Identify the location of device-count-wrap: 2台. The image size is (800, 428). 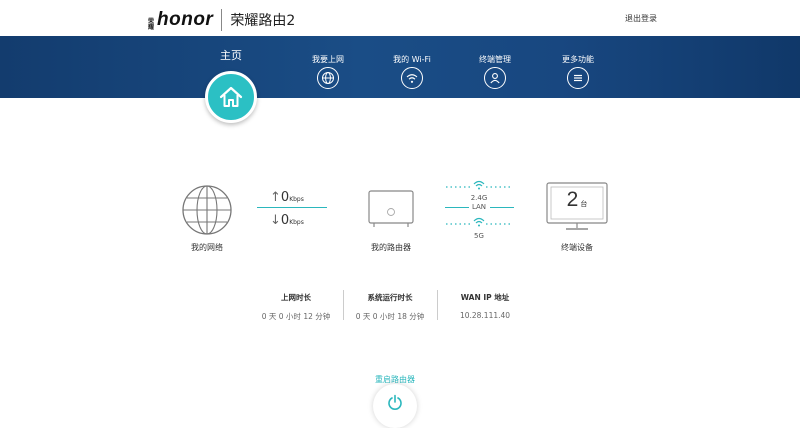
(577, 200).